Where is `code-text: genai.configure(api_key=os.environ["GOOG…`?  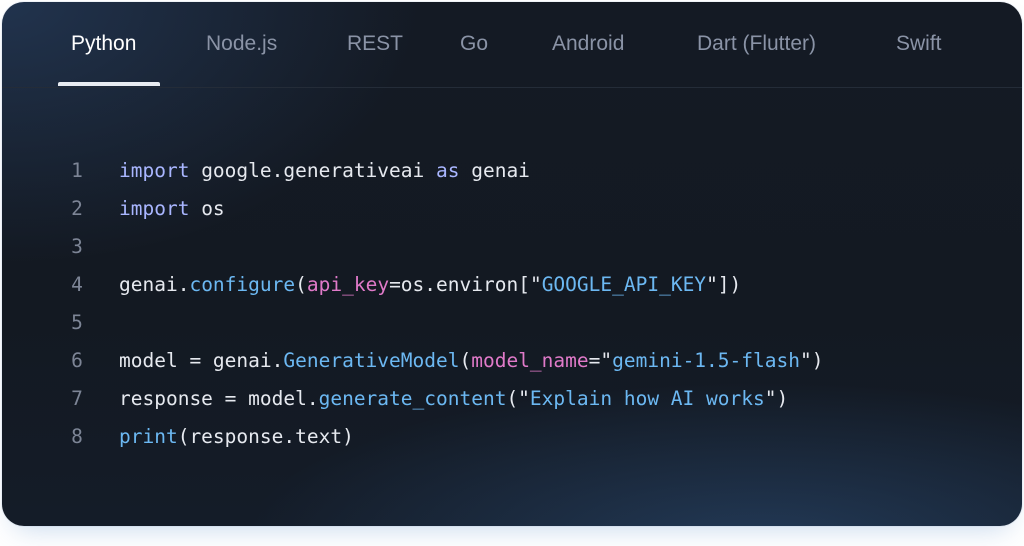
code-text: genai.configure(api_key=os.environ["GOOG… is located at coordinates (430, 285).